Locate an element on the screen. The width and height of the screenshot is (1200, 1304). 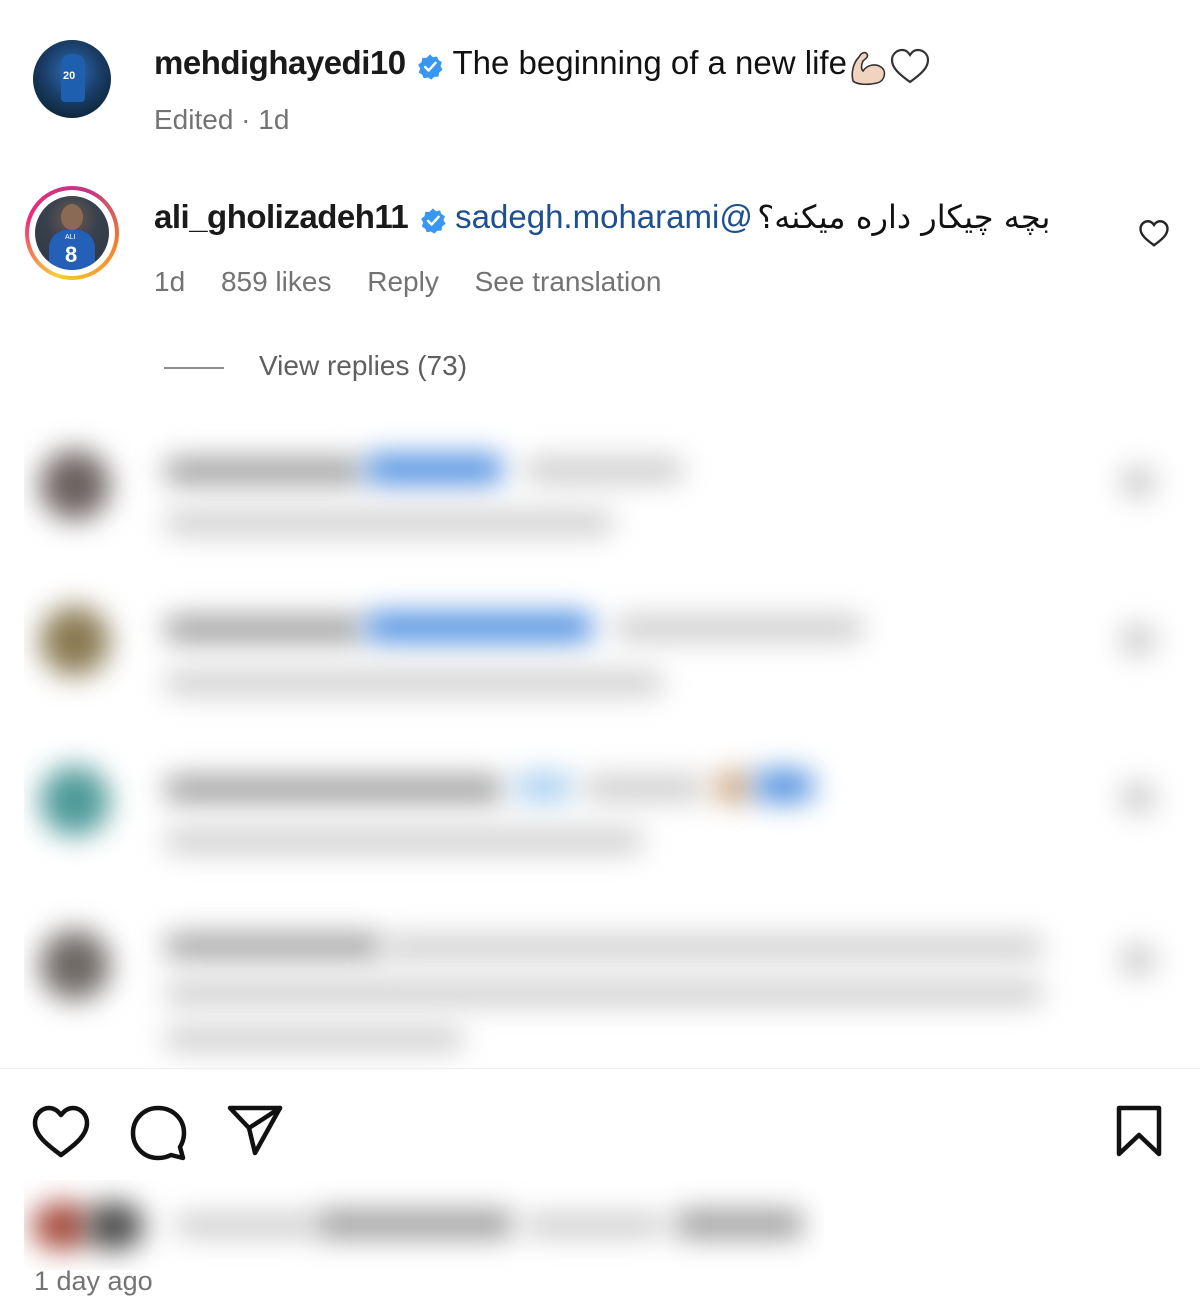
see-translation-button: See translation is located at coordinates (568, 281).